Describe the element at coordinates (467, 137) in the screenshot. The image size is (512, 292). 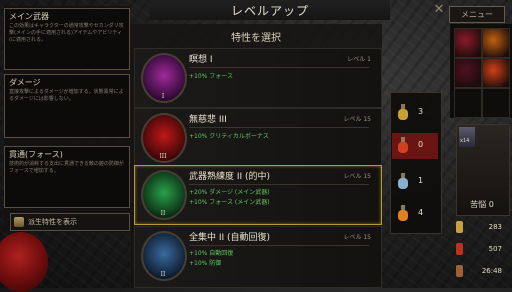
I see `character-portrait` at that location.